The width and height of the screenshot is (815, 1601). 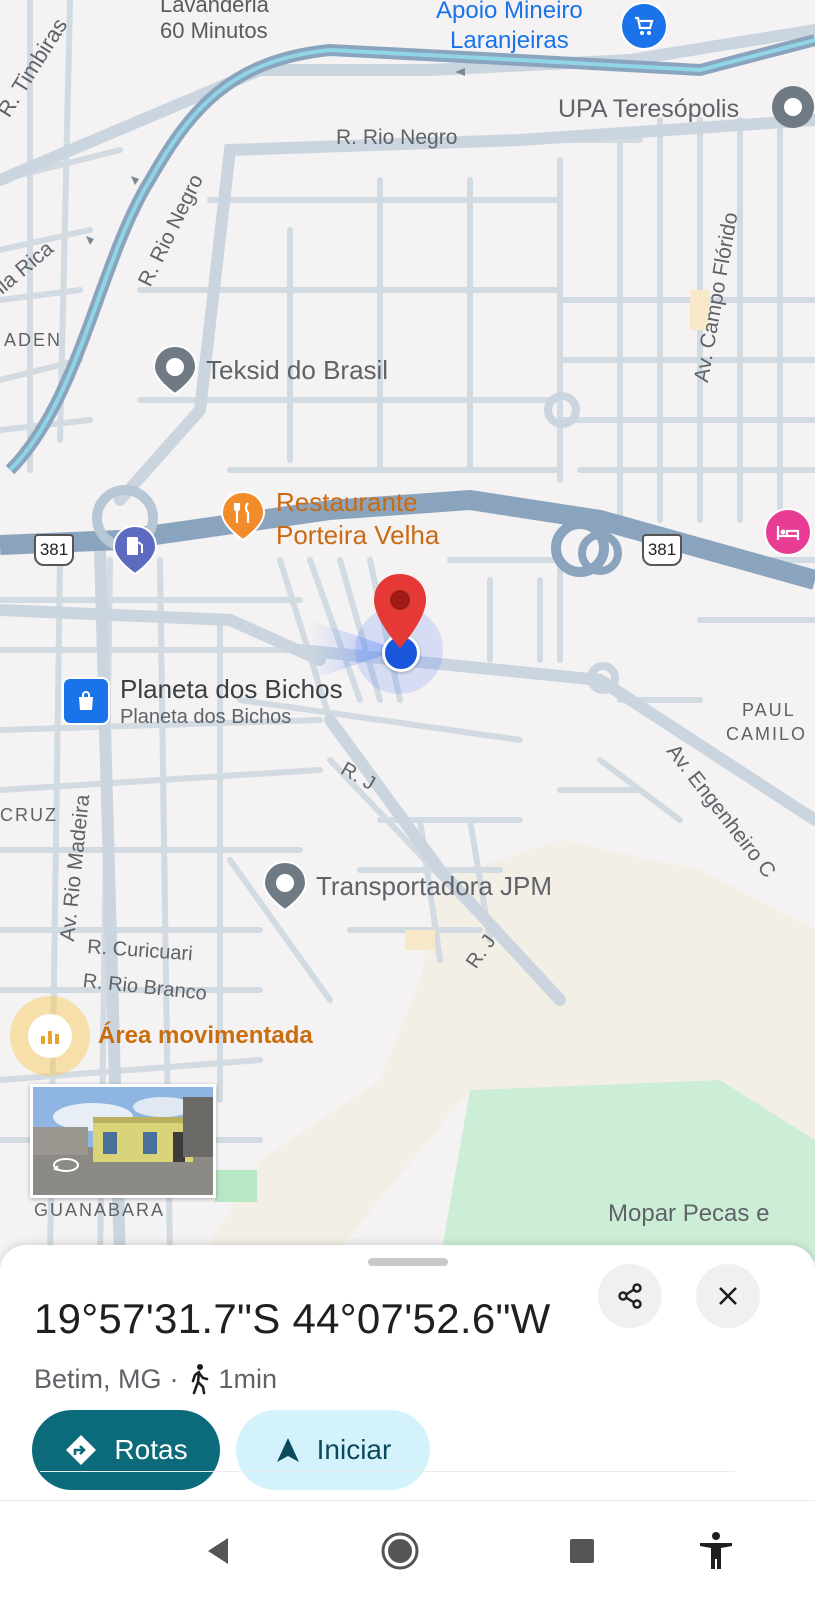 I want to click on close-button, so click(x=728, y=1296).